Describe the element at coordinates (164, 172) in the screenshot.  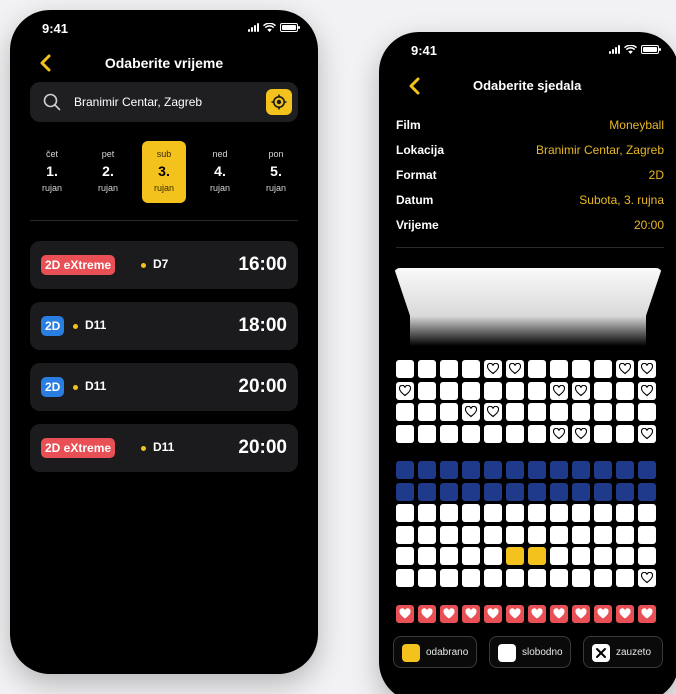
I see `day-item-selected: sub 3. rujan` at that location.